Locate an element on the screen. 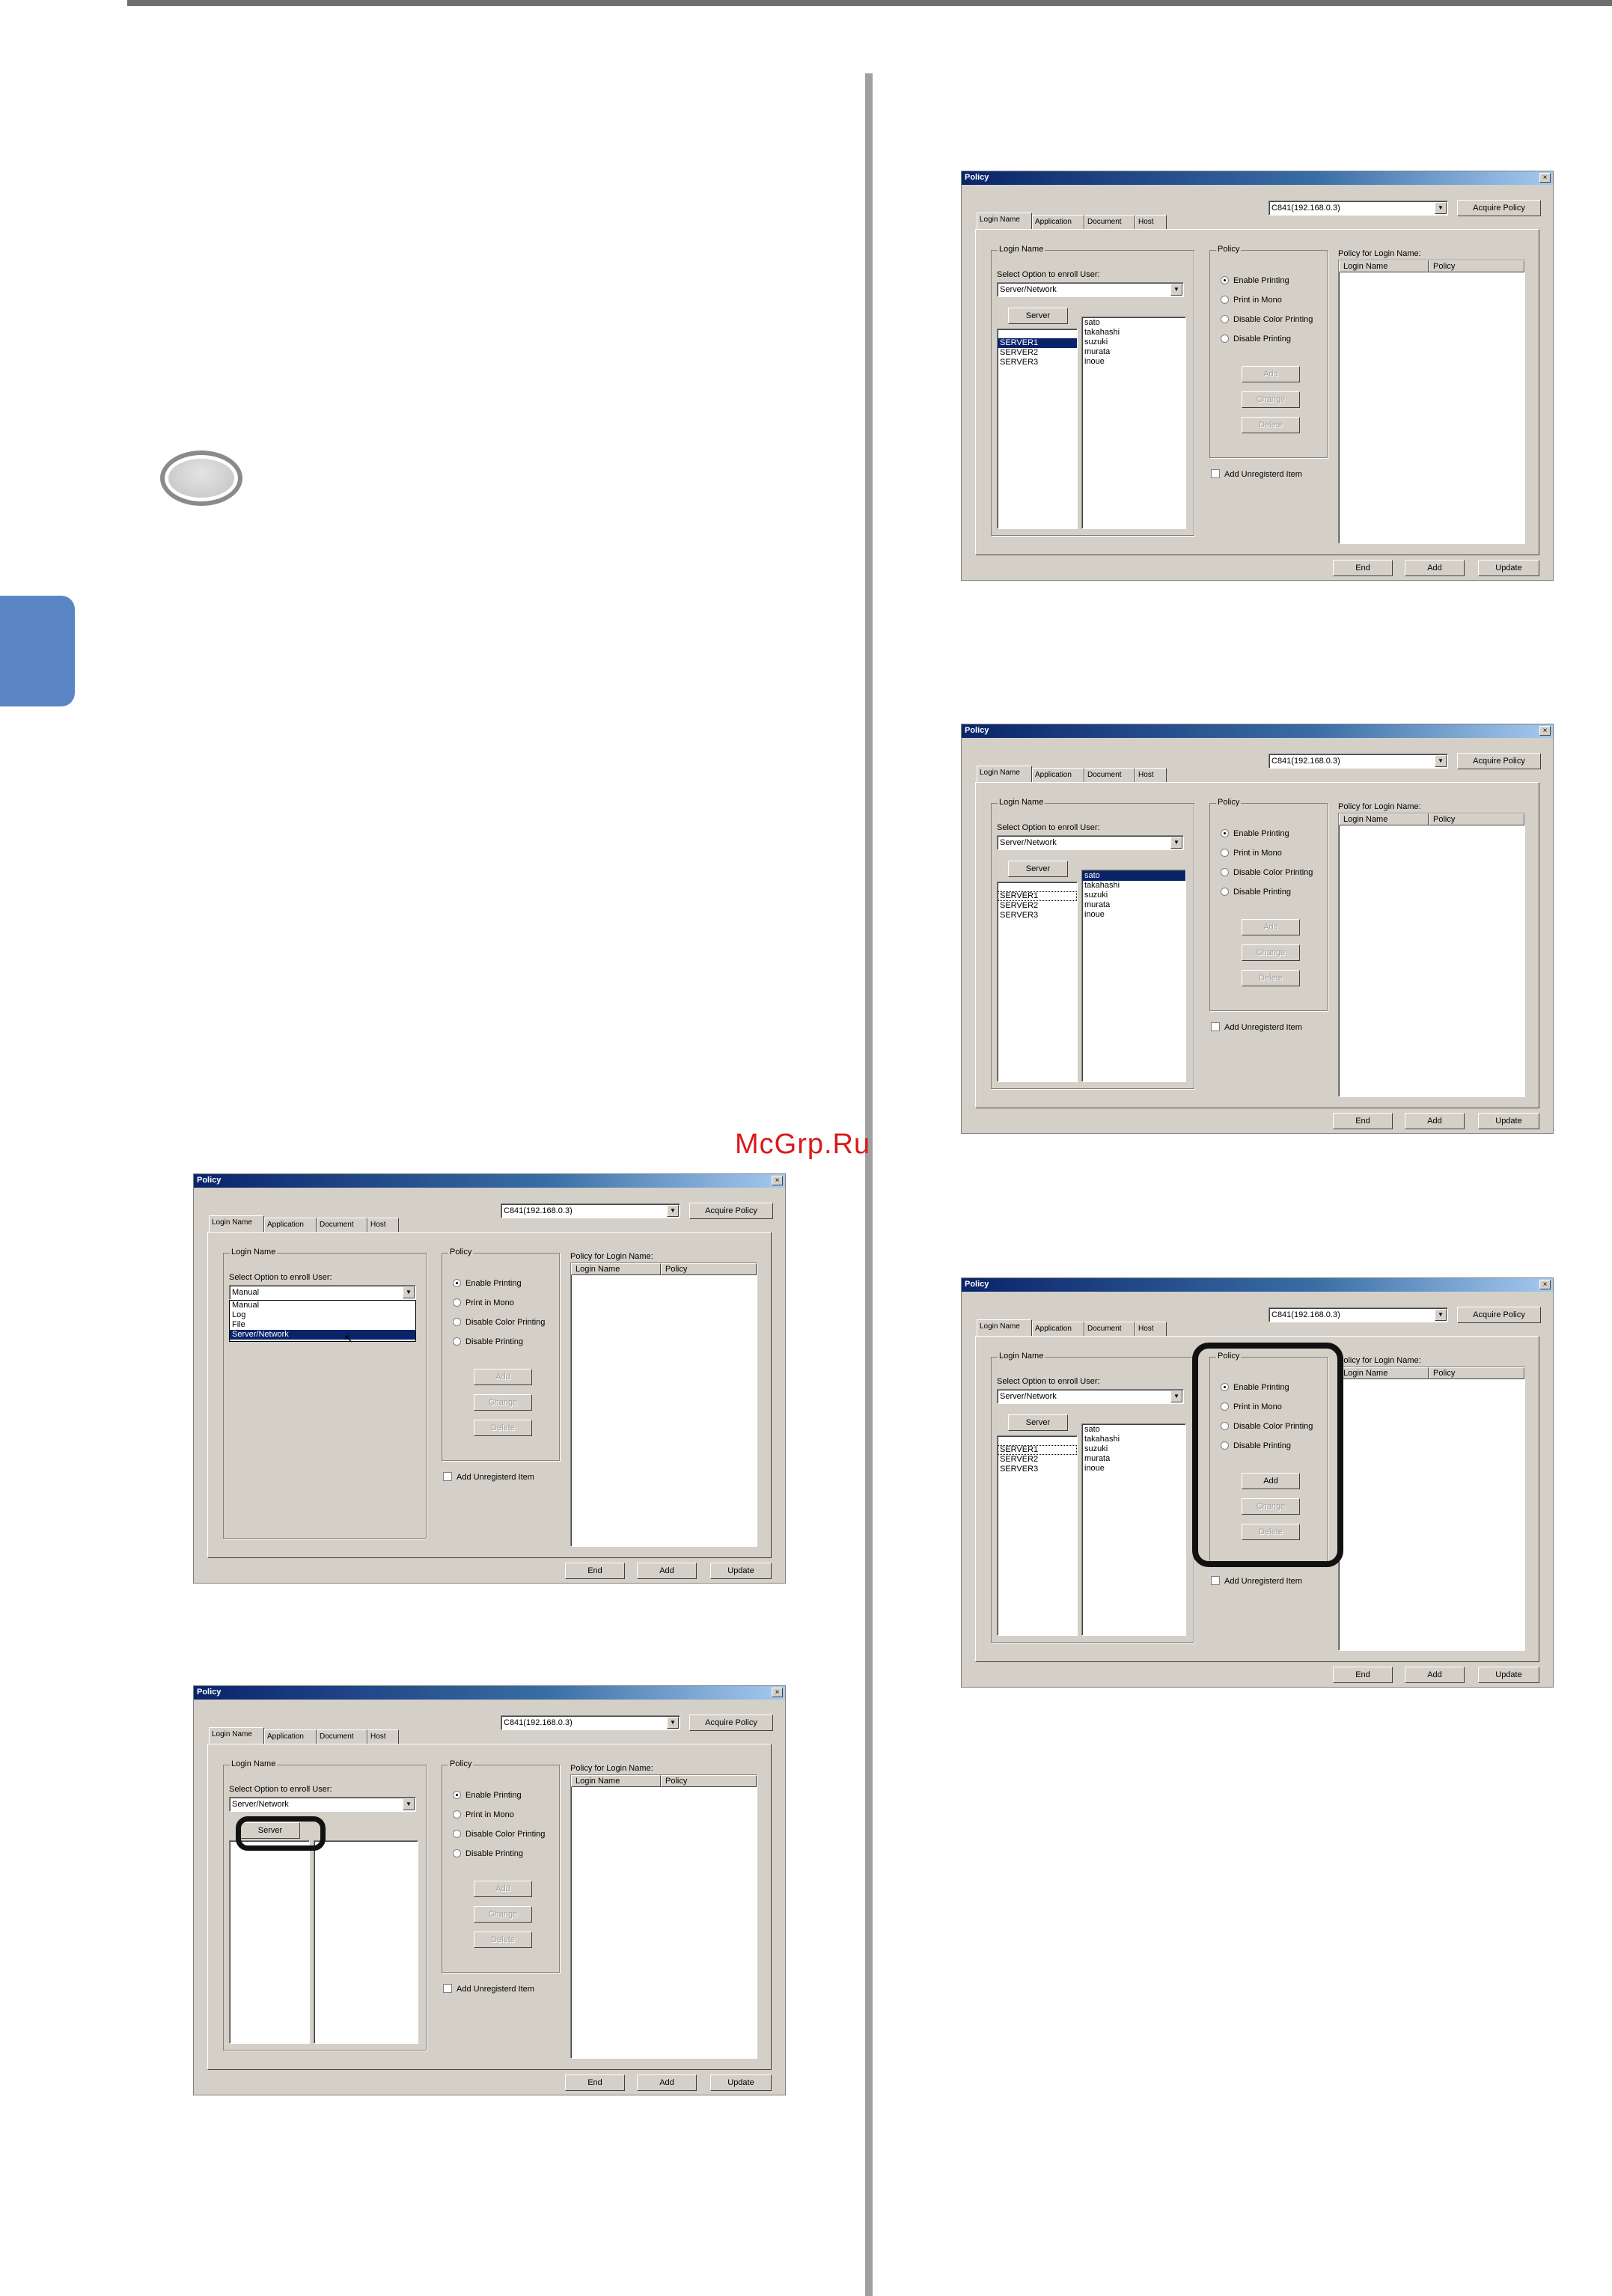 This screenshot has width=1612, height=2296. dropdown-option: Manual is located at coordinates (322, 1305).